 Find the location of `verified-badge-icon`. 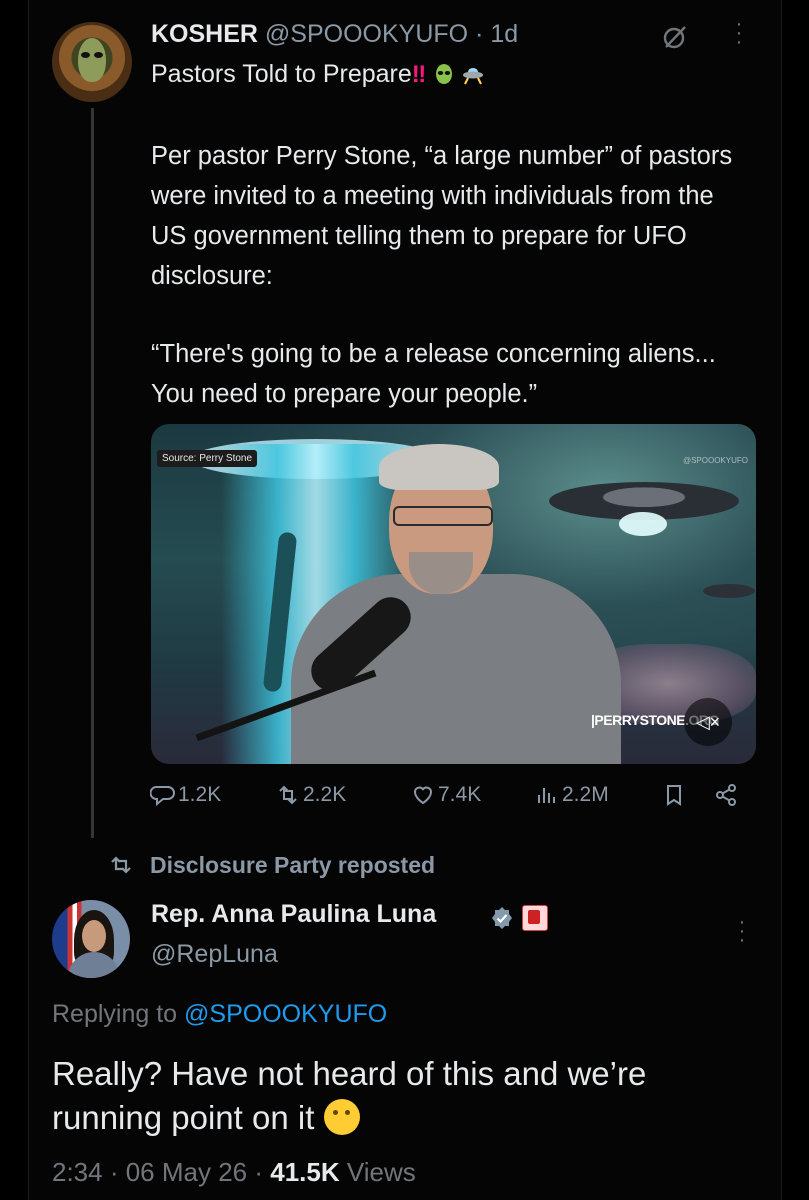

verified-badge-icon is located at coordinates (502, 918).